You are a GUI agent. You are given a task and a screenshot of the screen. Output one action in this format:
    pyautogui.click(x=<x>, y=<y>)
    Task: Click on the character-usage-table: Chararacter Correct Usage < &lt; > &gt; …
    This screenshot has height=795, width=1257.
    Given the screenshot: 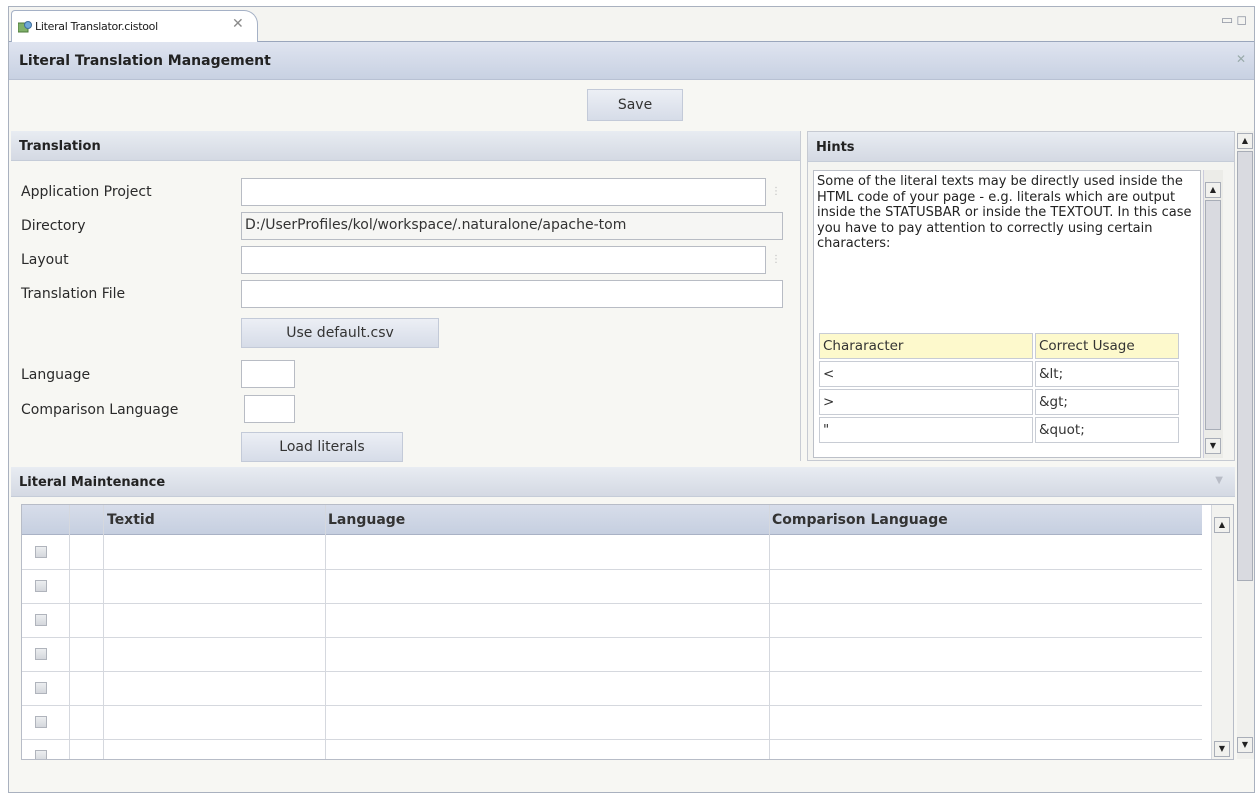 What is the action you would take?
    pyautogui.click(x=999, y=388)
    